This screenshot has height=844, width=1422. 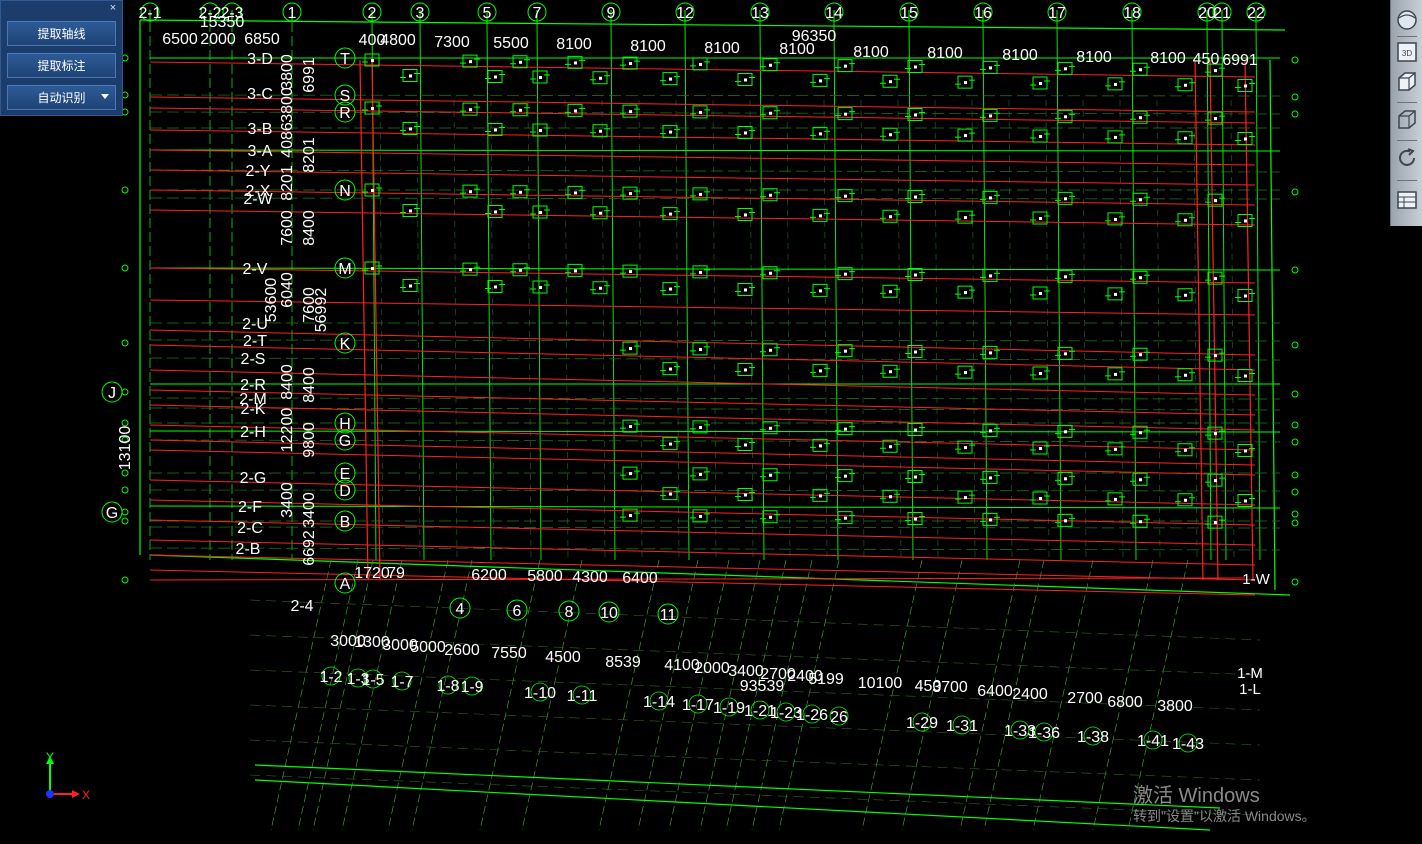 I want to click on box-view-icon, so click(x=1407, y=82).